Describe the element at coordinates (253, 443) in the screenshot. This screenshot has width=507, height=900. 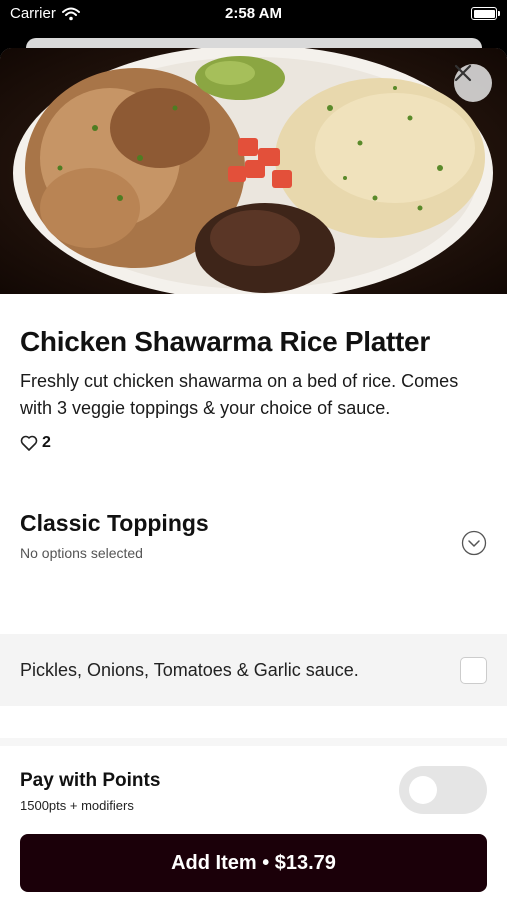
I see `likes-counter: 2` at that location.